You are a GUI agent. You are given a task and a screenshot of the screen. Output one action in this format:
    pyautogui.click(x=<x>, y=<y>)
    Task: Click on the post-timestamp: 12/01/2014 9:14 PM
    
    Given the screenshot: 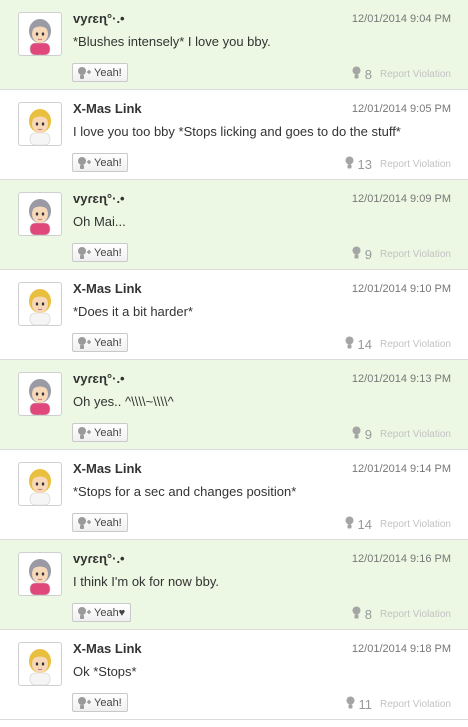 What is the action you would take?
    pyautogui.click(x=401, y=469)
    